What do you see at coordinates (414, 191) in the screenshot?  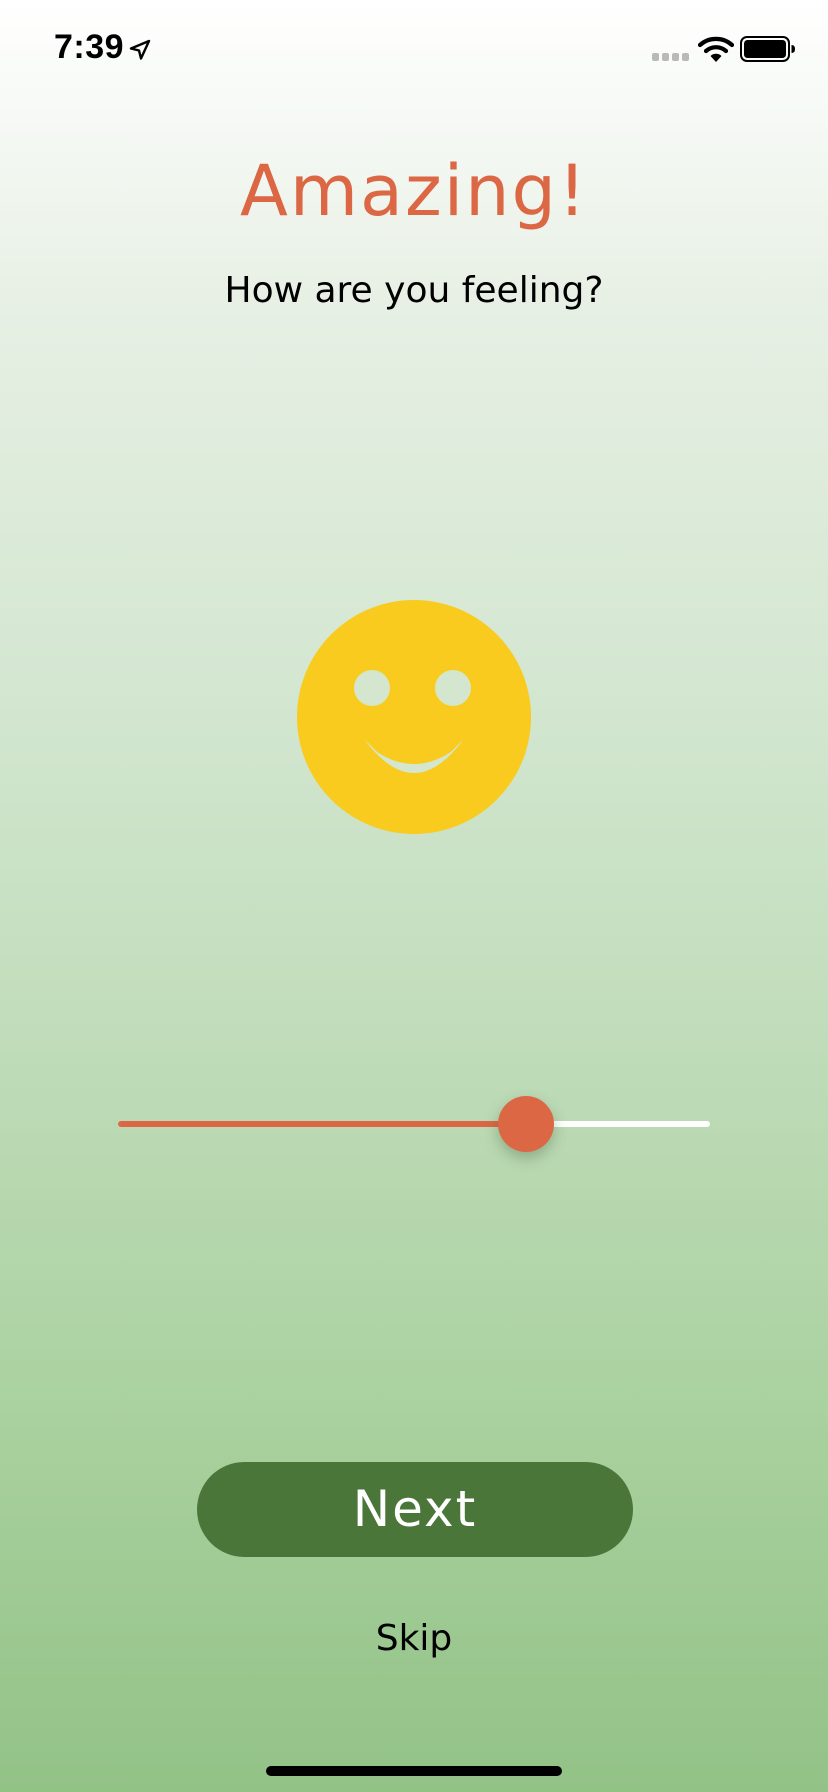 I see `page-title: Amazing!` at bounding box center [414, 191].